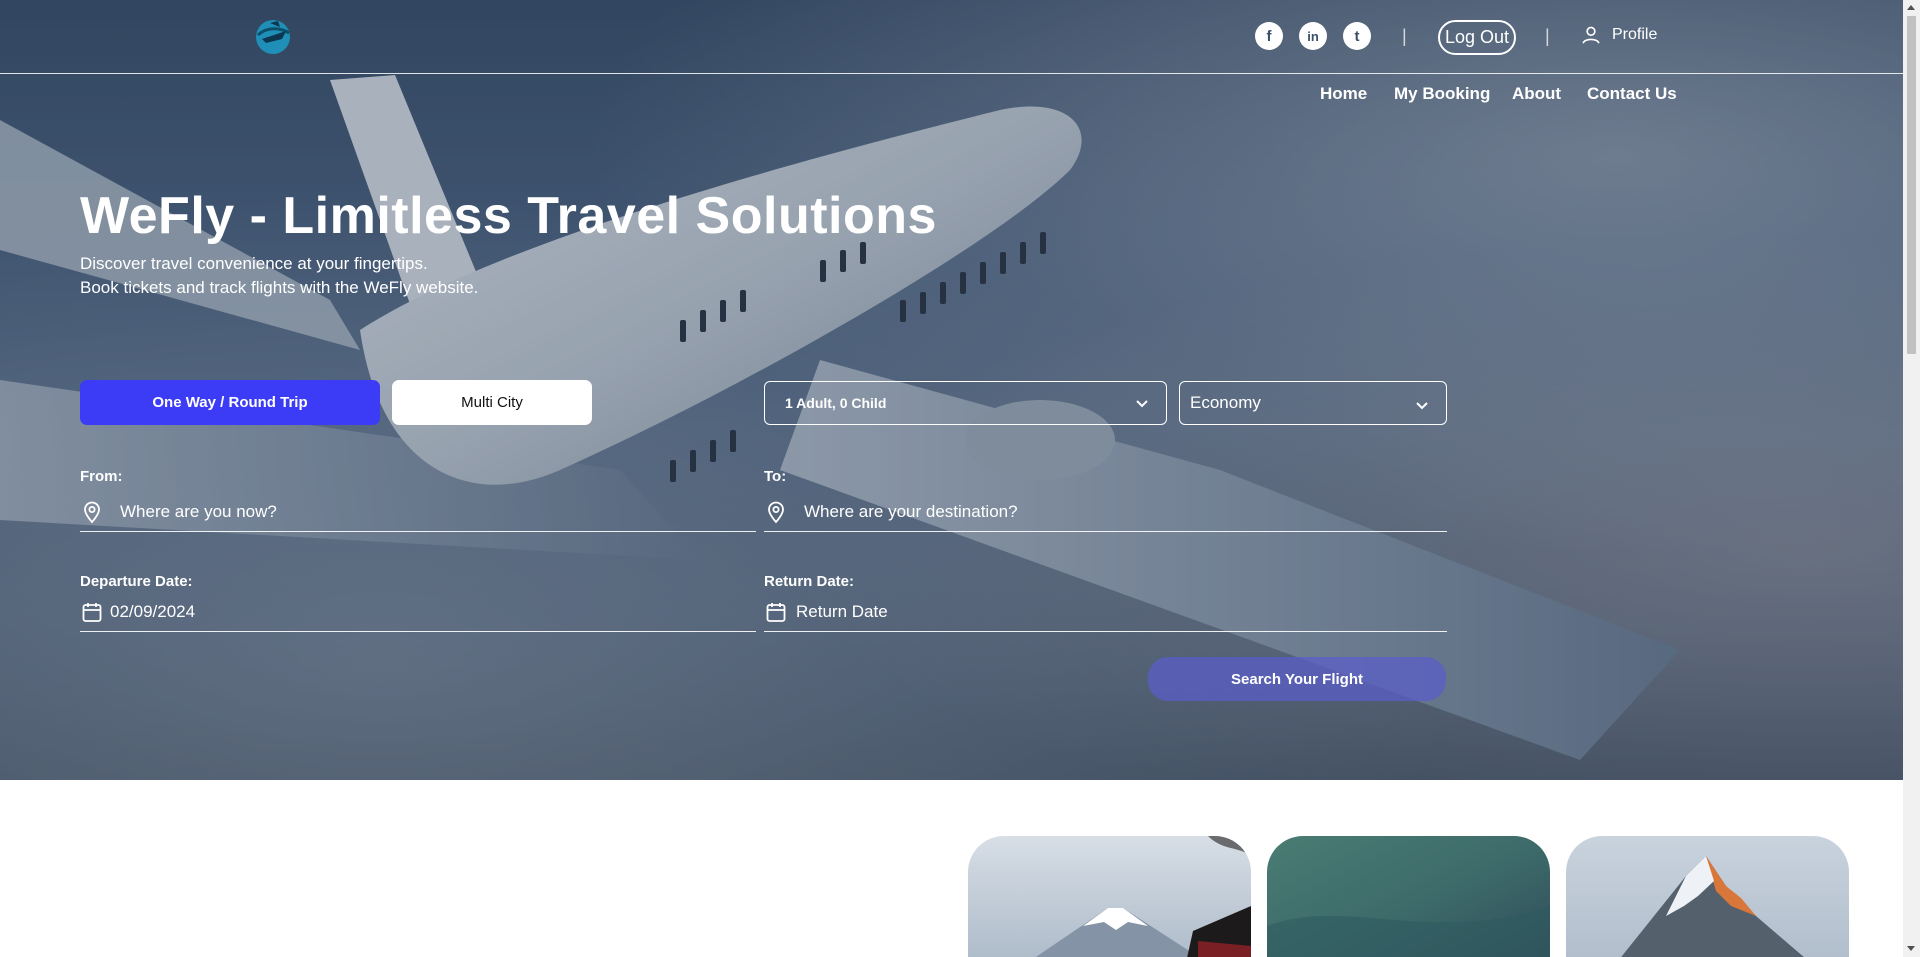  I want to click on user-icon, so click(1591, 35).